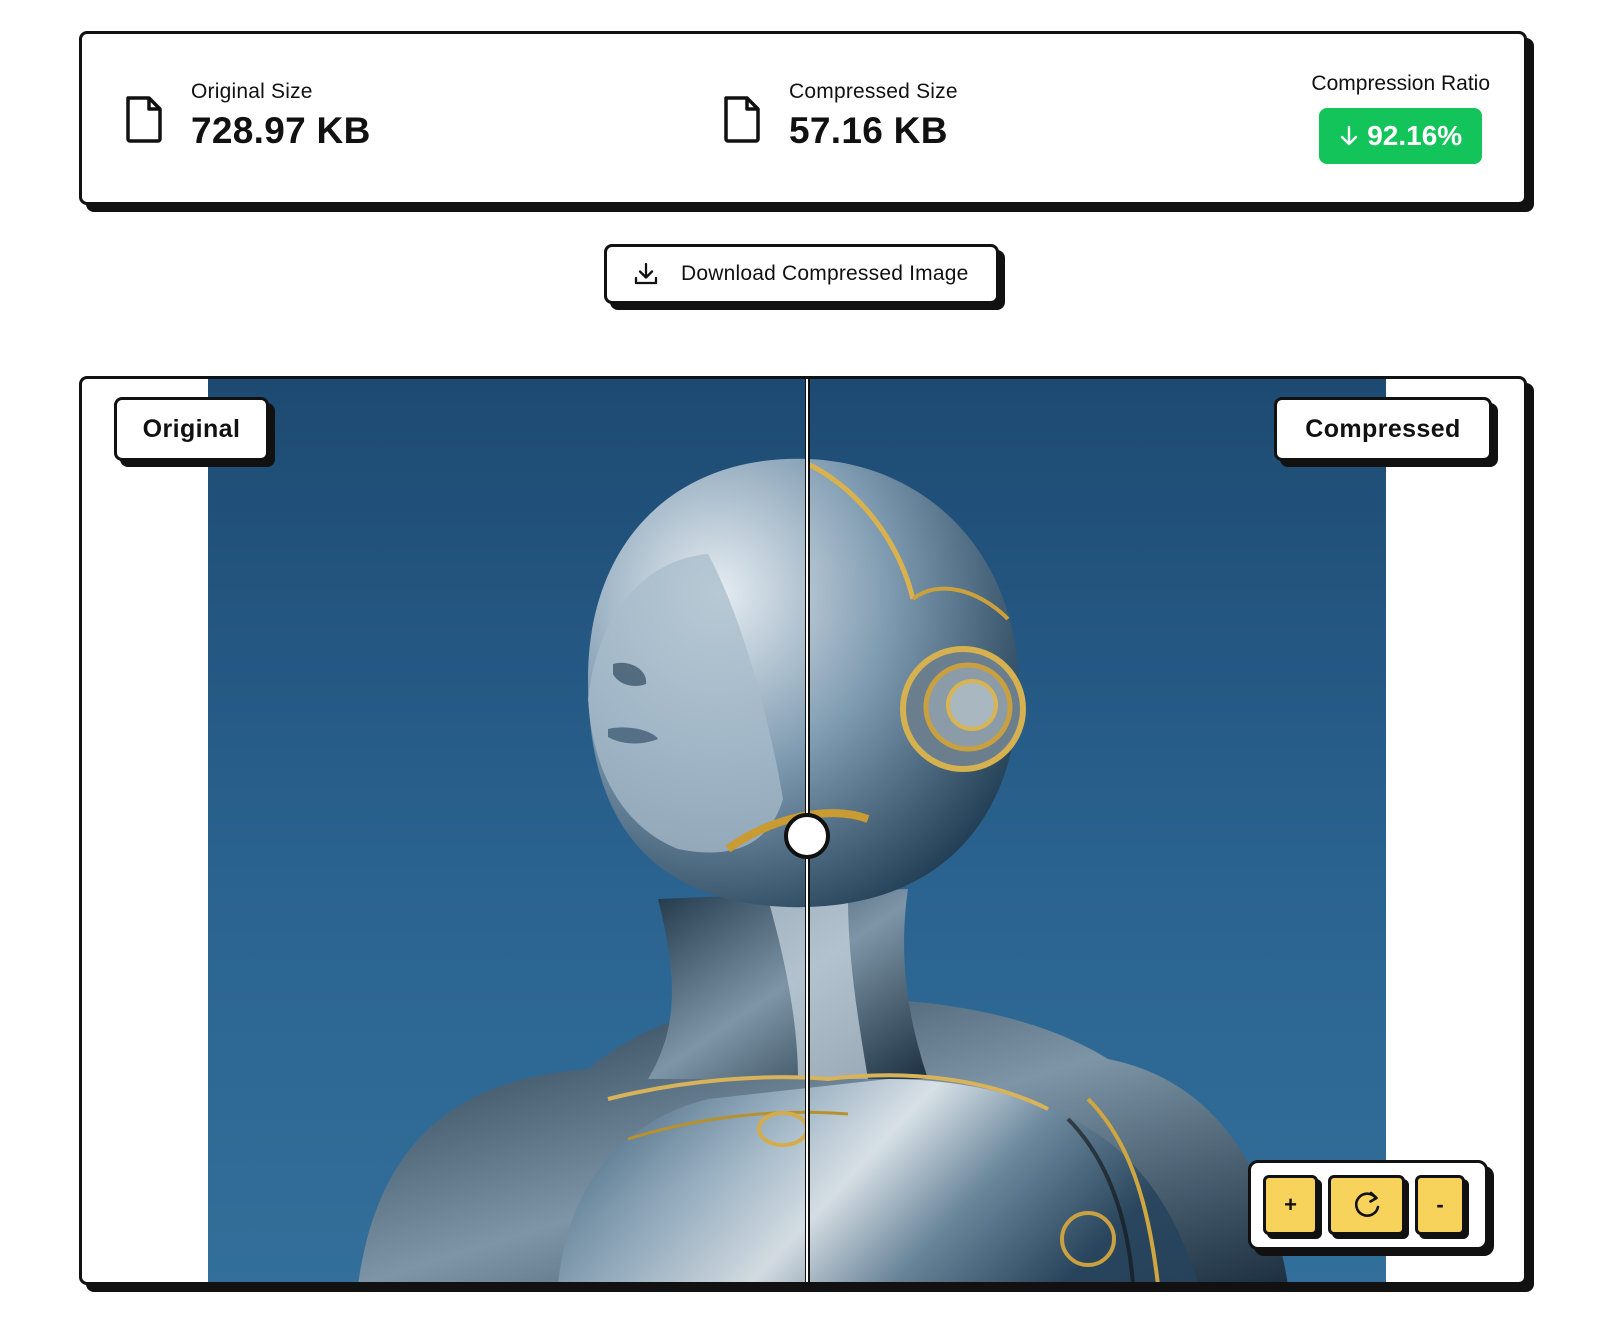  Describe the element at coordinates (868, 130) in the screenshot. I see `compressed-size-value: 57.16 KB` at that location.